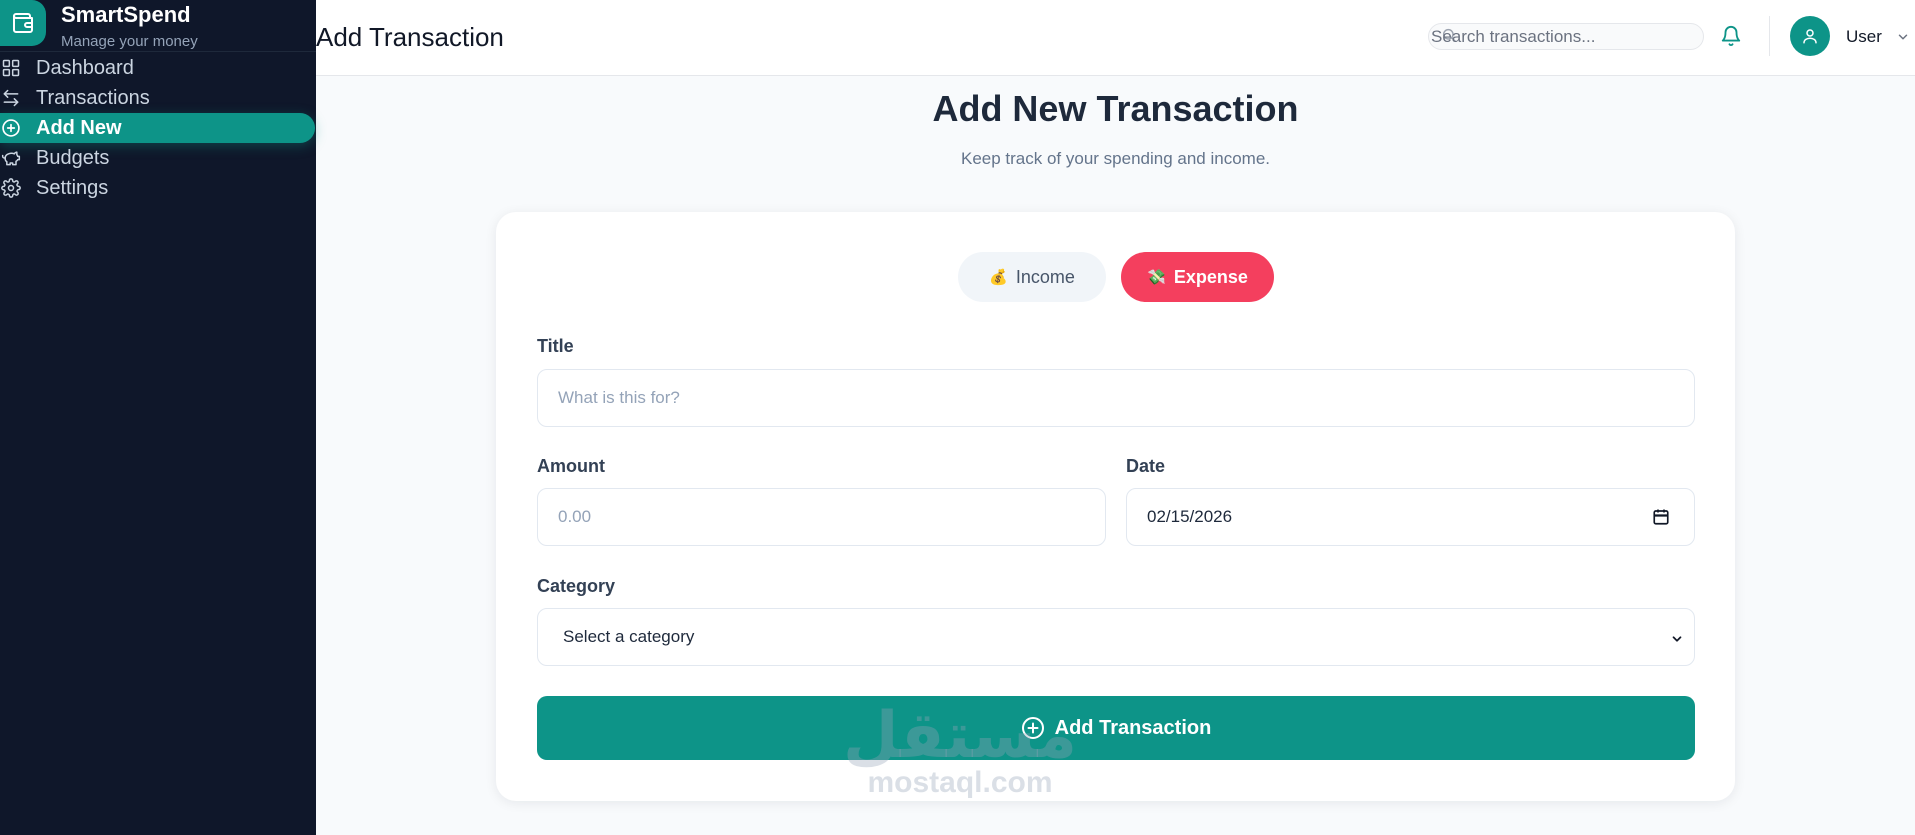 This screenshot has width=1915, height=835. I want to click on title-input: What is this for?, so click(1116, 398).